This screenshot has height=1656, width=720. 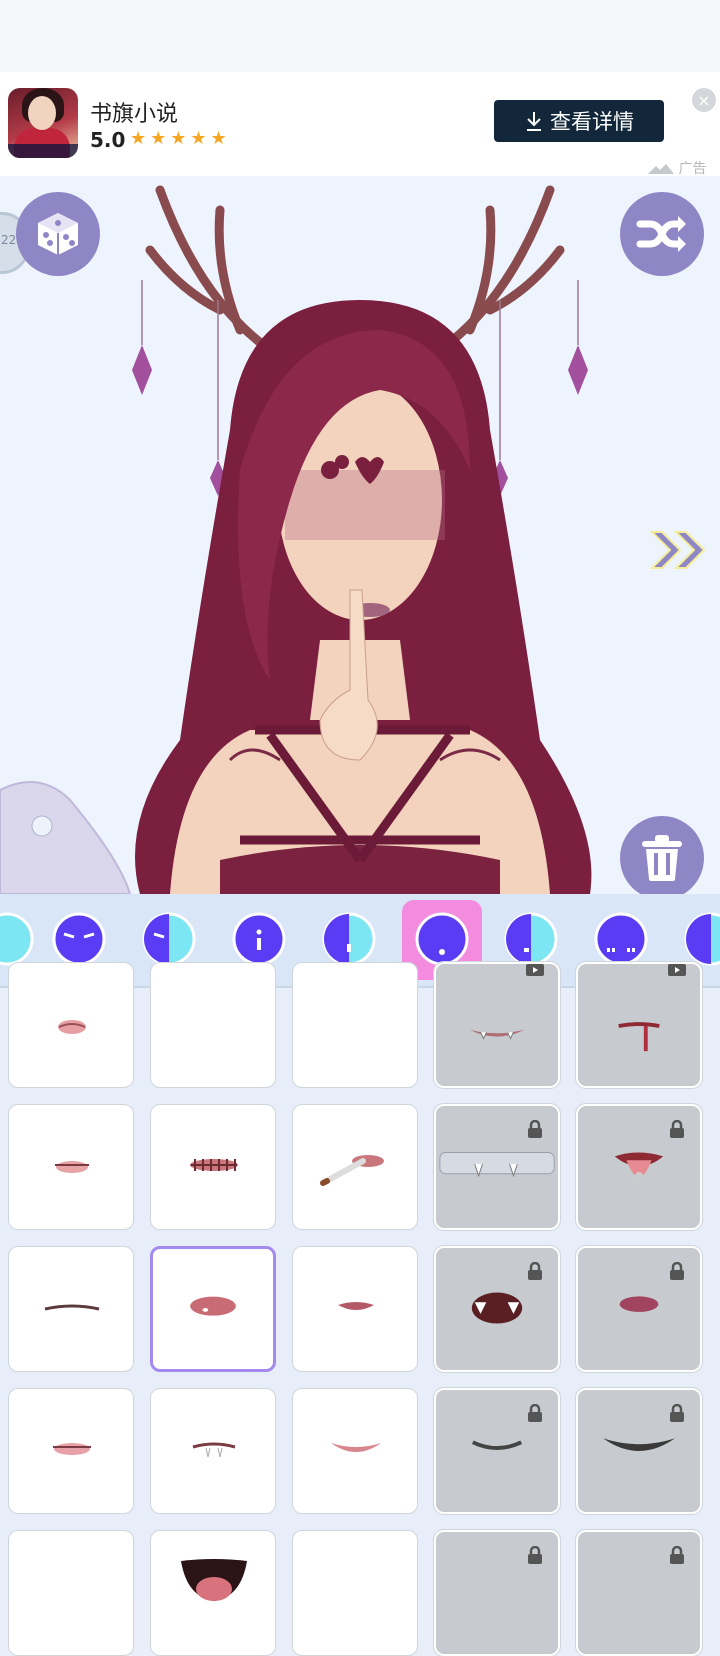 What do you see at coordinates (214, 1580) in the screenshot?
I see `open-tongue-preview` at bounding box center [214, 1580].